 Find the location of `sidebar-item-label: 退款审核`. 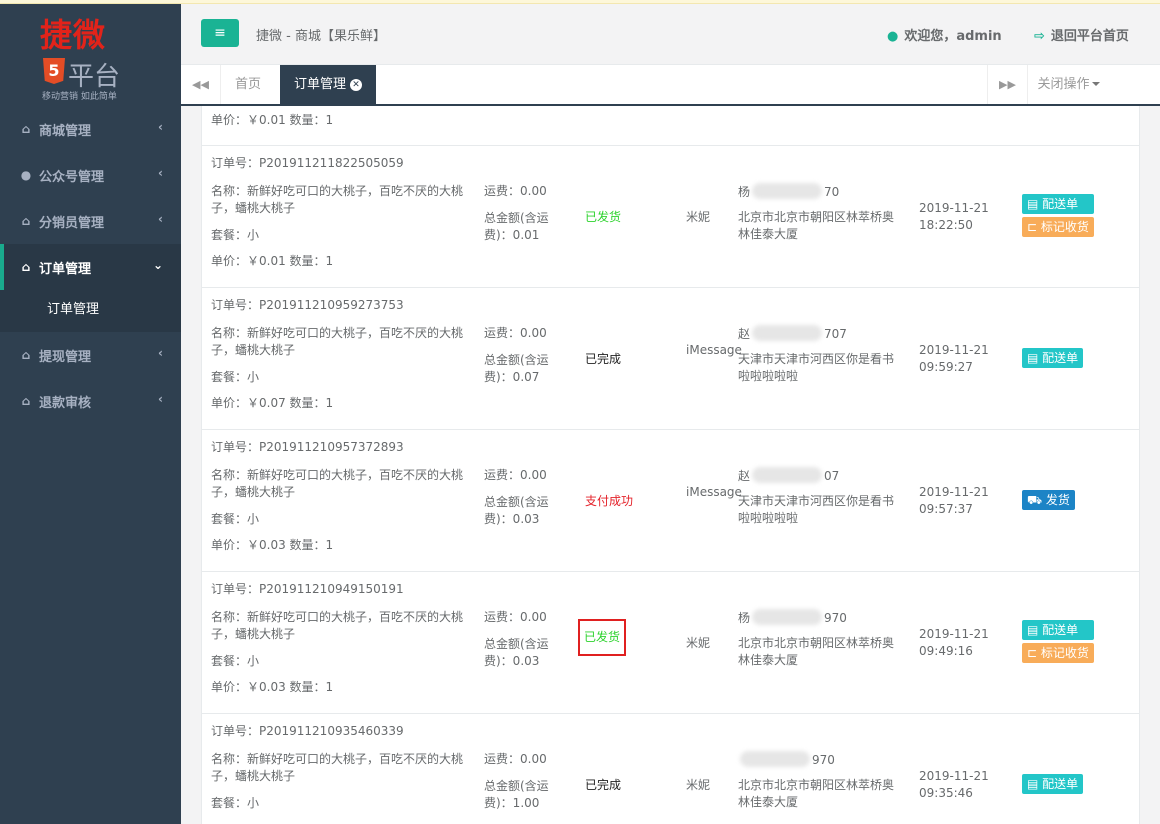

sidebar-item-label: 退款审核 is located at coordinates (65, 403).